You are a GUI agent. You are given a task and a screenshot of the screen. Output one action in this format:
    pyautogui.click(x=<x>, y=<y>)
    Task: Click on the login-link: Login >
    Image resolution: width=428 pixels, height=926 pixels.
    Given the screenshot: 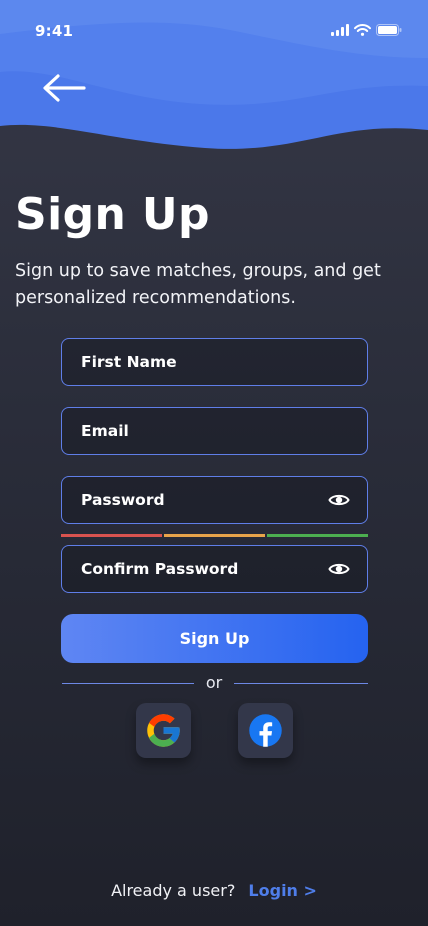 What is the action you would take?
    pyautogui.click(x=282, y=890)
    